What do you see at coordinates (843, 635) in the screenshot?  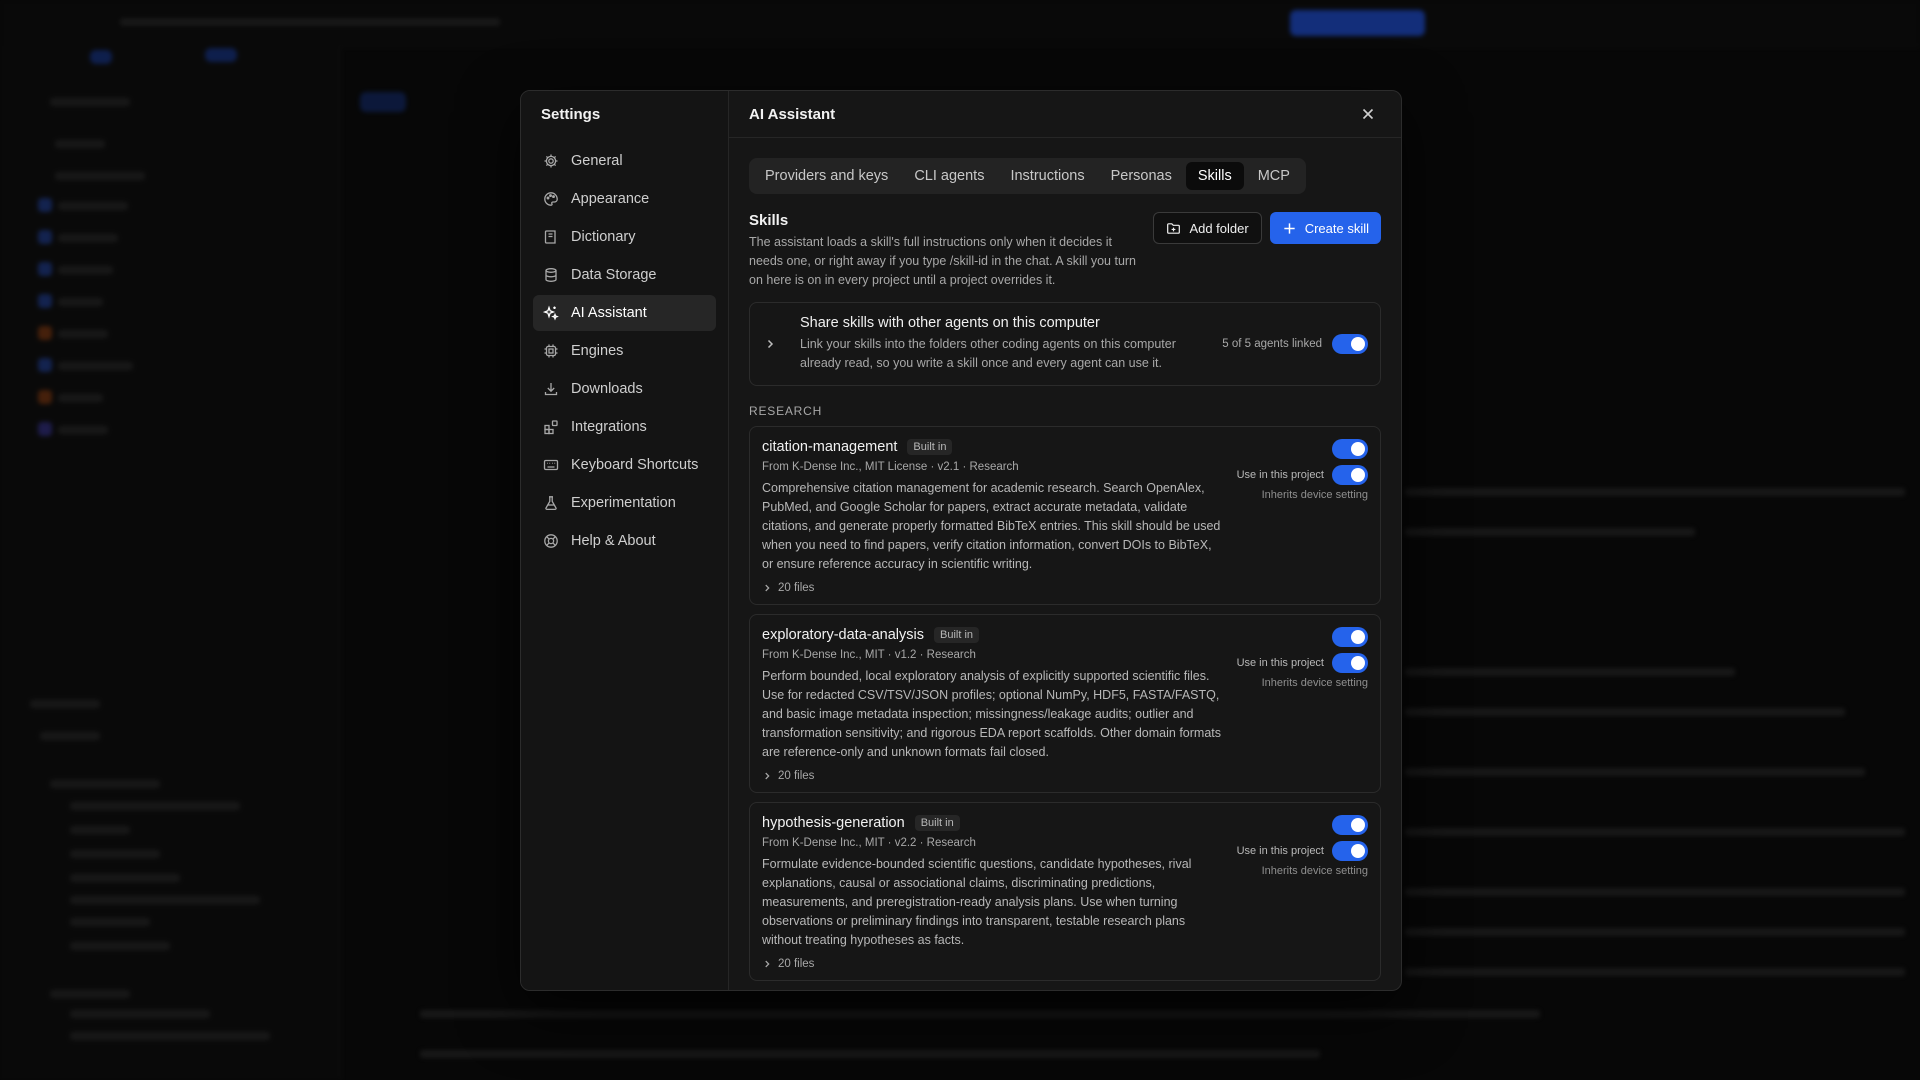 I see `skill-name: exploratory-data-analysis` at bounding box center [843, 635].